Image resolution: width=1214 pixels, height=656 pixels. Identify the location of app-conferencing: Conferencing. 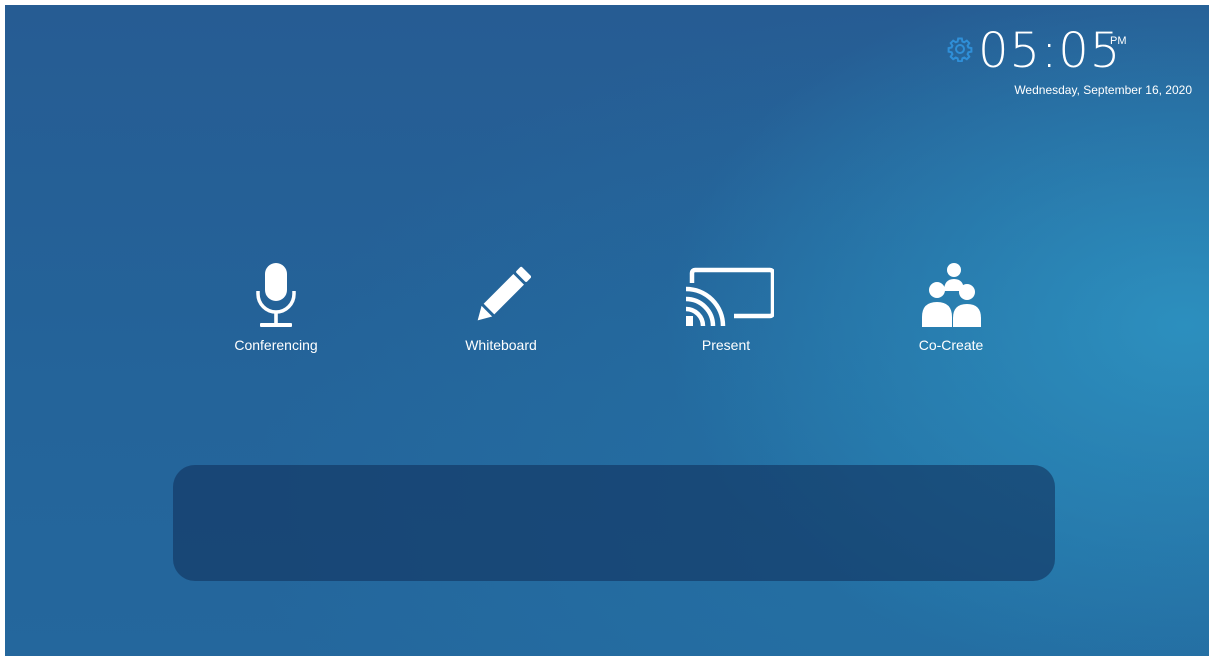
(276, 311).